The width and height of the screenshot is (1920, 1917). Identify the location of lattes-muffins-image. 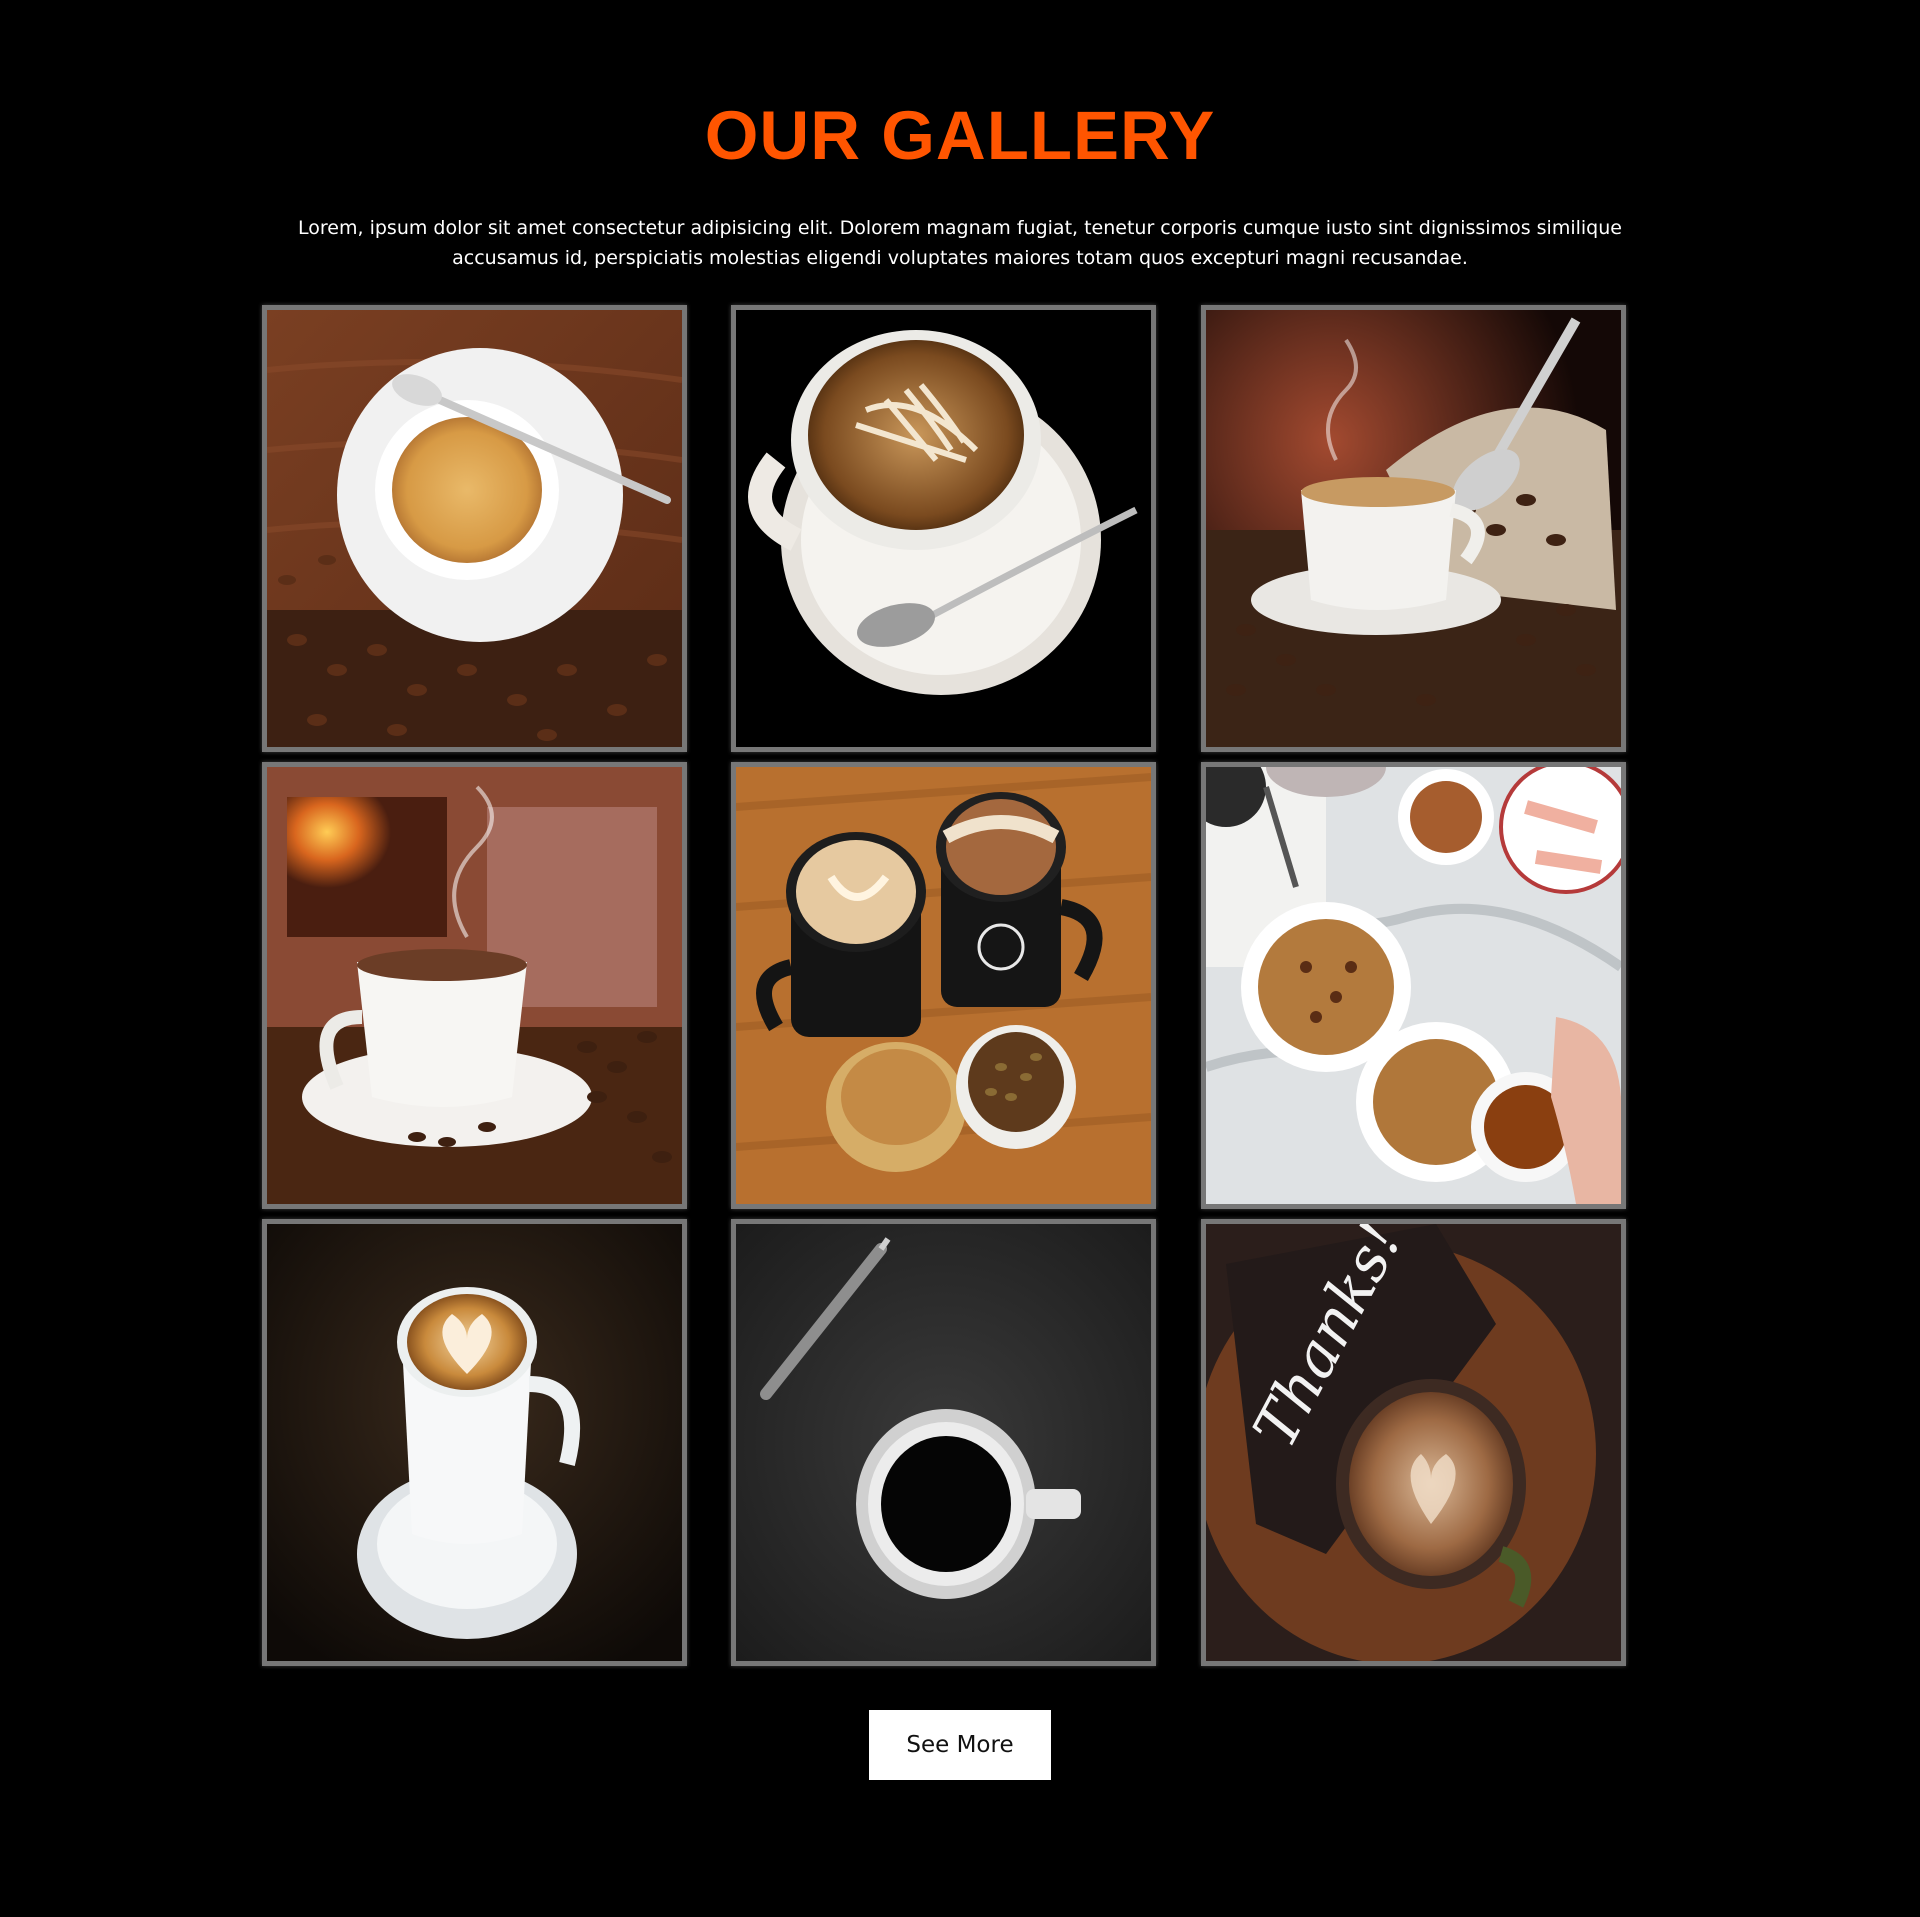
(943, 985).